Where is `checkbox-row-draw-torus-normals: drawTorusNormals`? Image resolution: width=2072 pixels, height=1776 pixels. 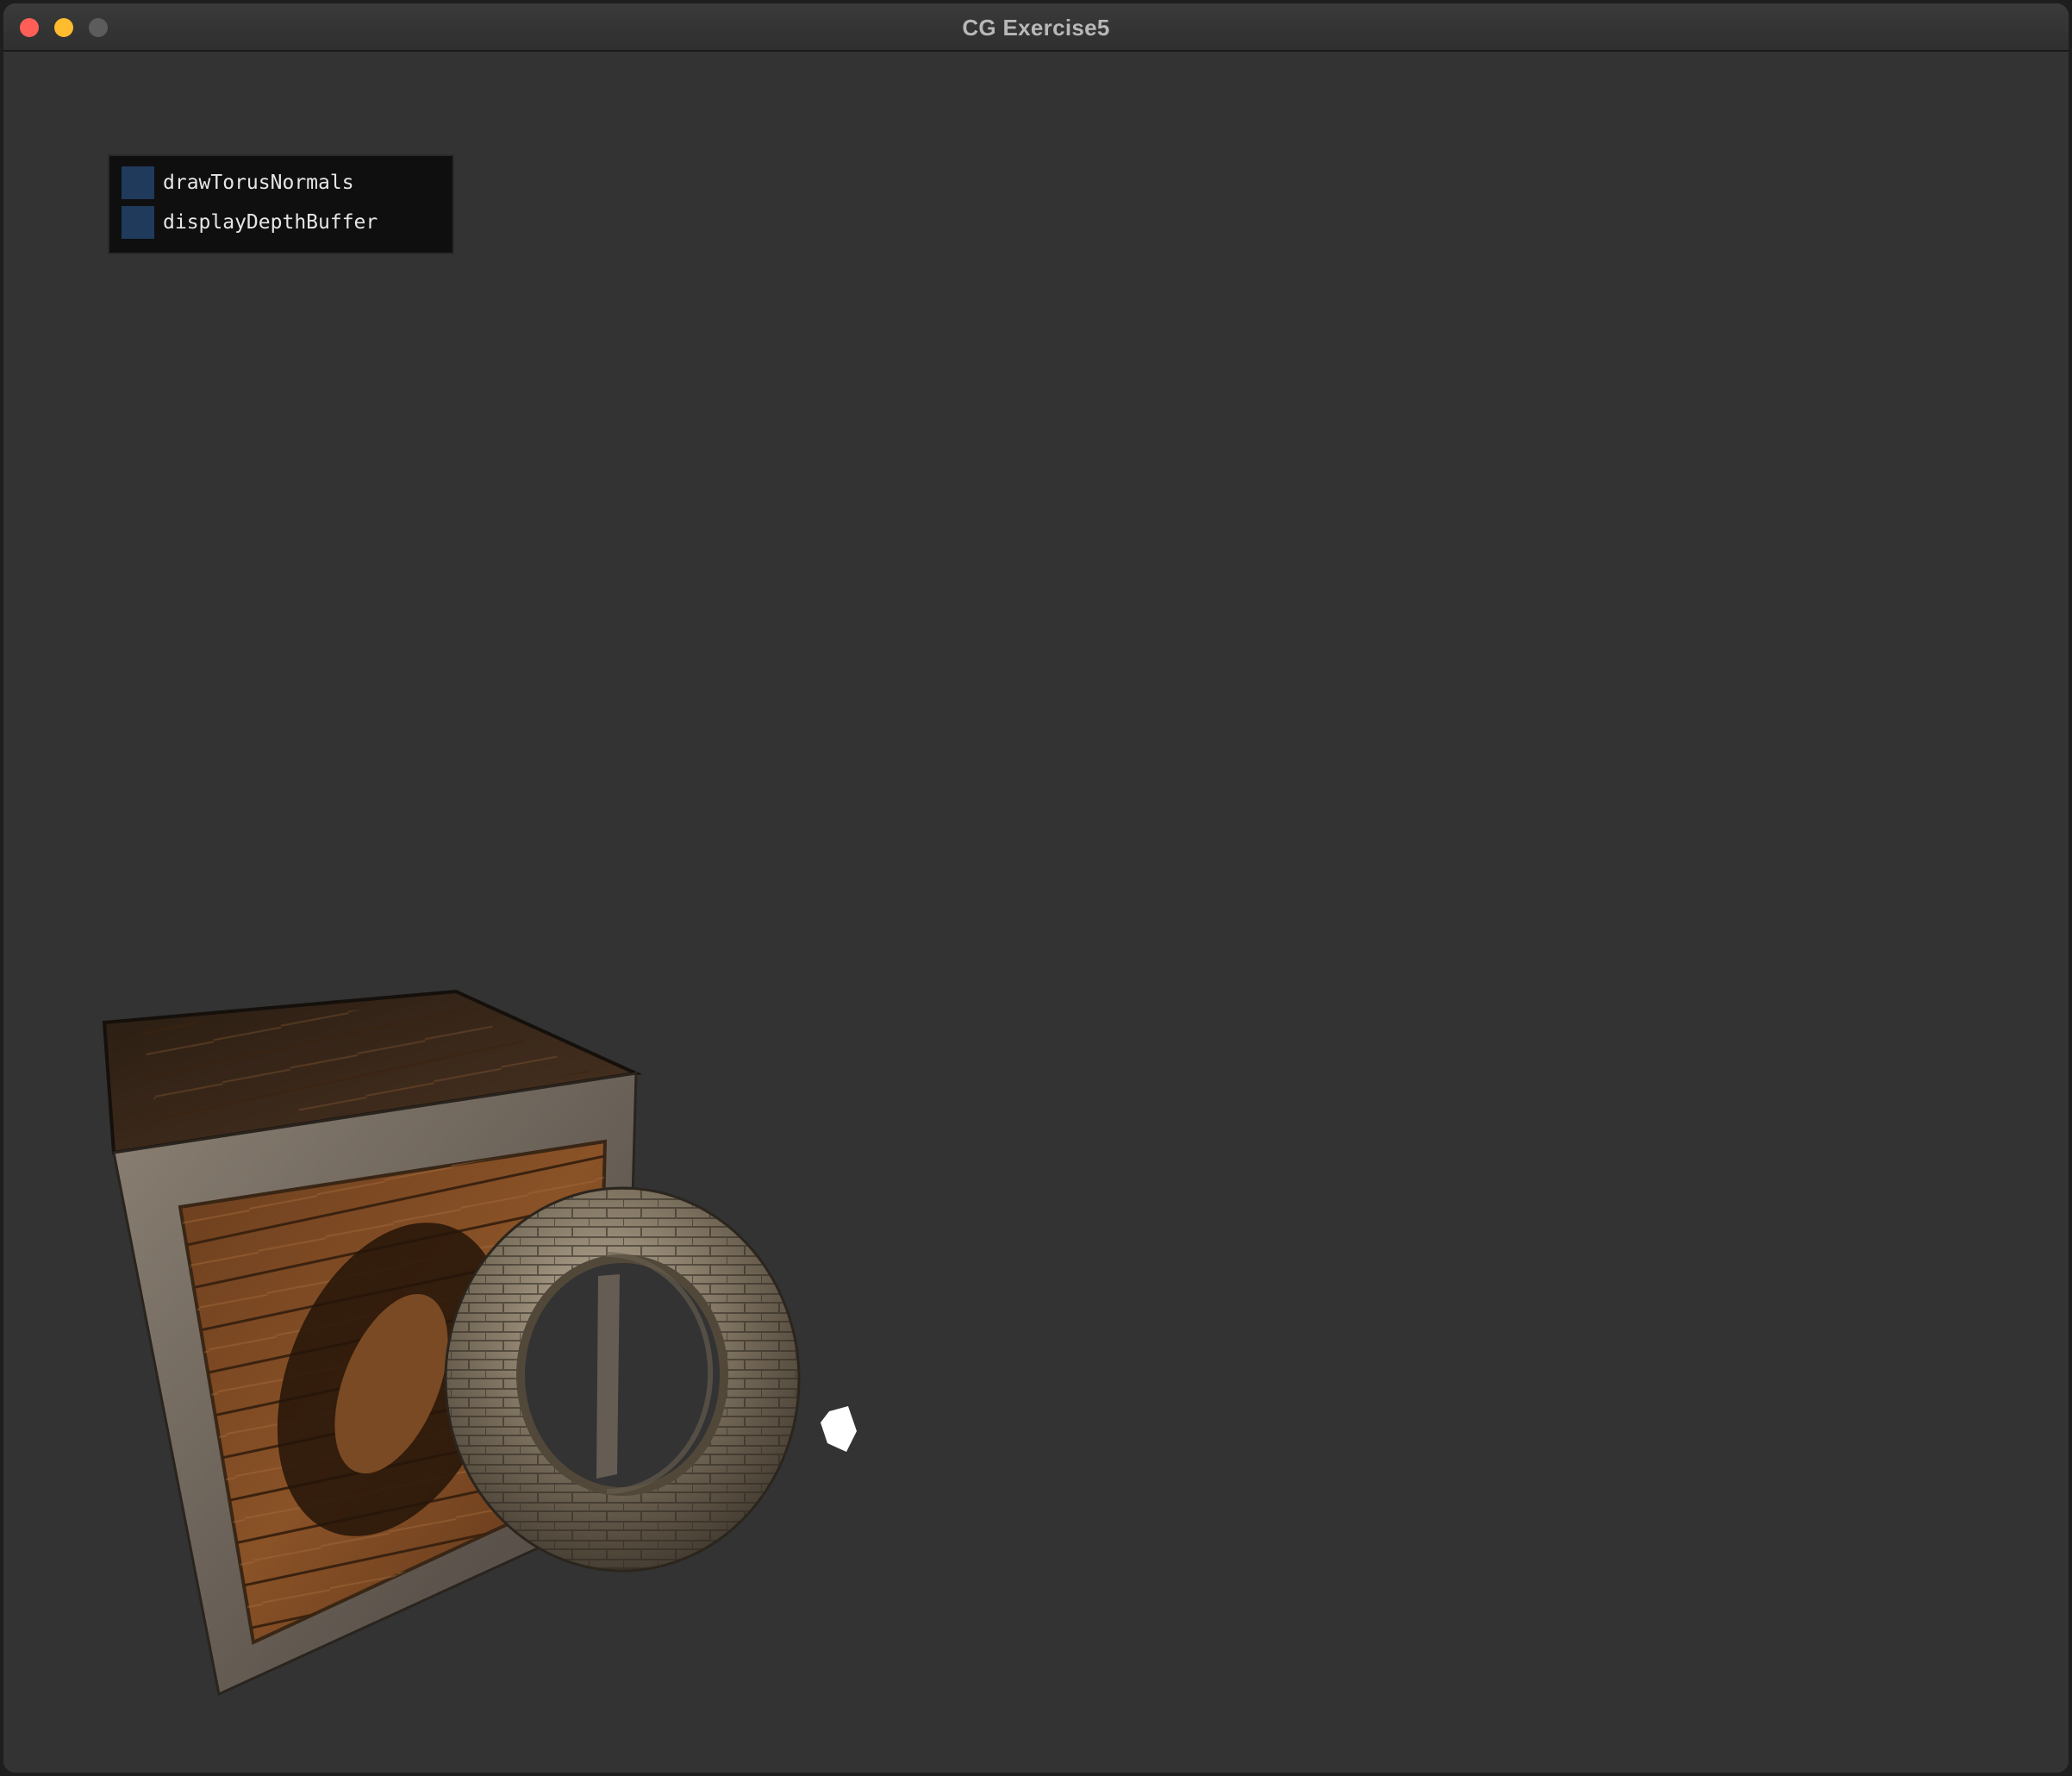 checkbox-row-draw-torus-normals: drawTorusNormals is located at coordinates (238, 183).